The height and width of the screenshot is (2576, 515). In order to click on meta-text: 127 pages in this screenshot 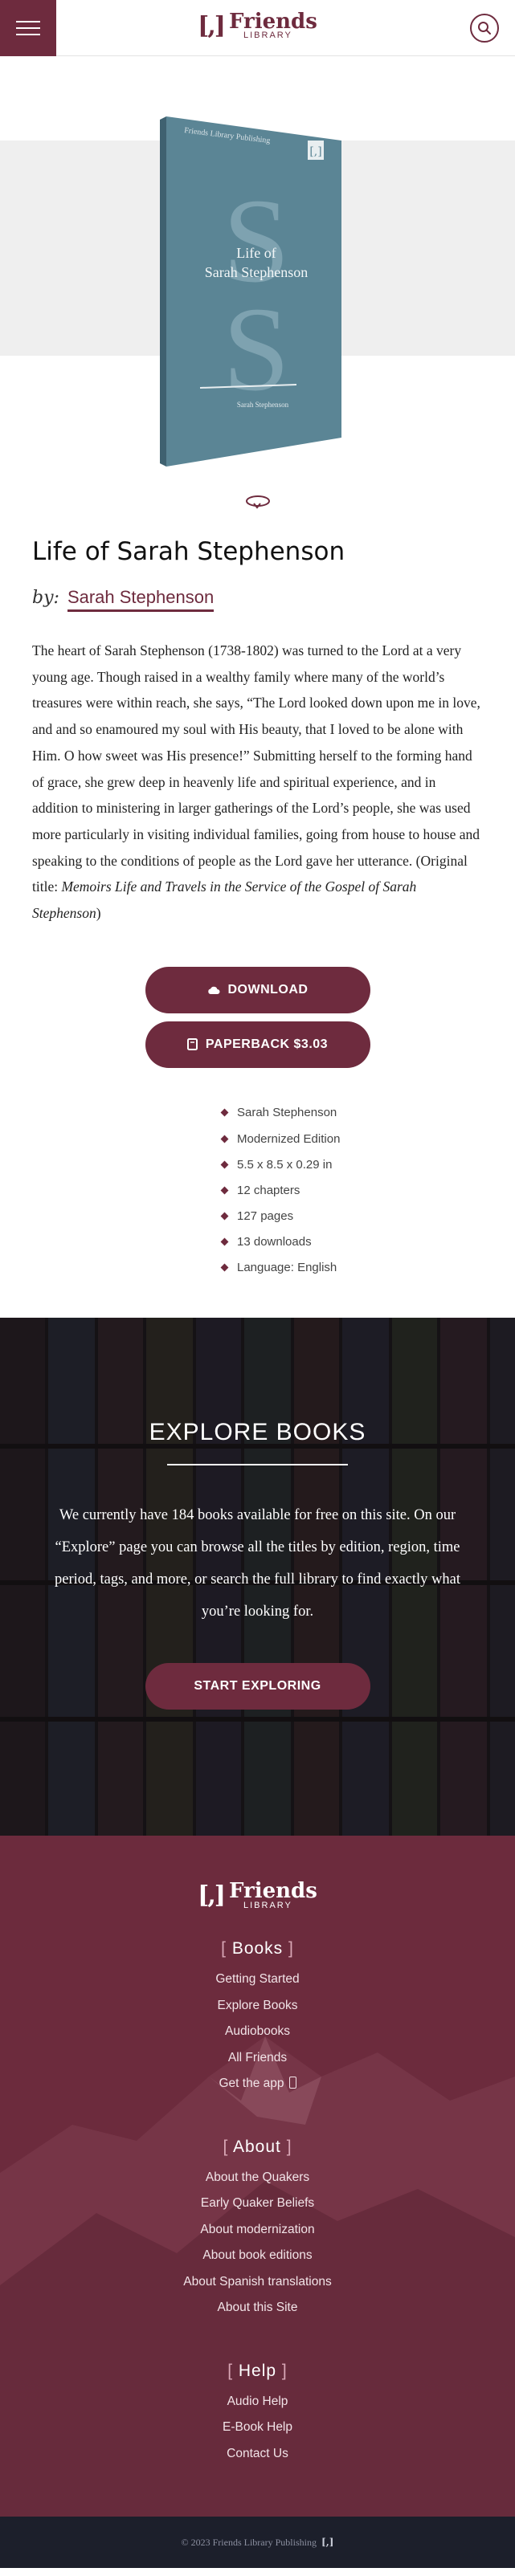, I will do `click(265, 1216)`.